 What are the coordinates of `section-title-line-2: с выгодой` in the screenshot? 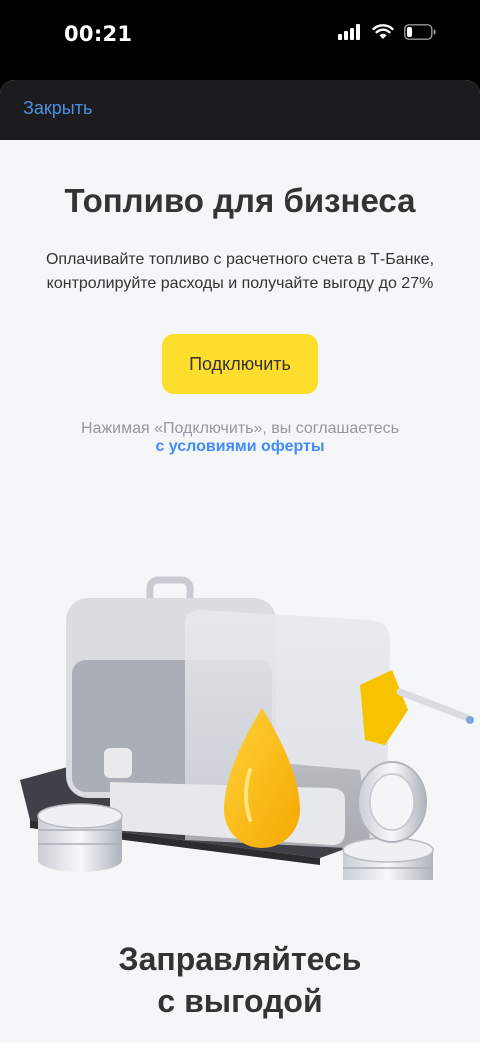 It's located at (240, 1001).